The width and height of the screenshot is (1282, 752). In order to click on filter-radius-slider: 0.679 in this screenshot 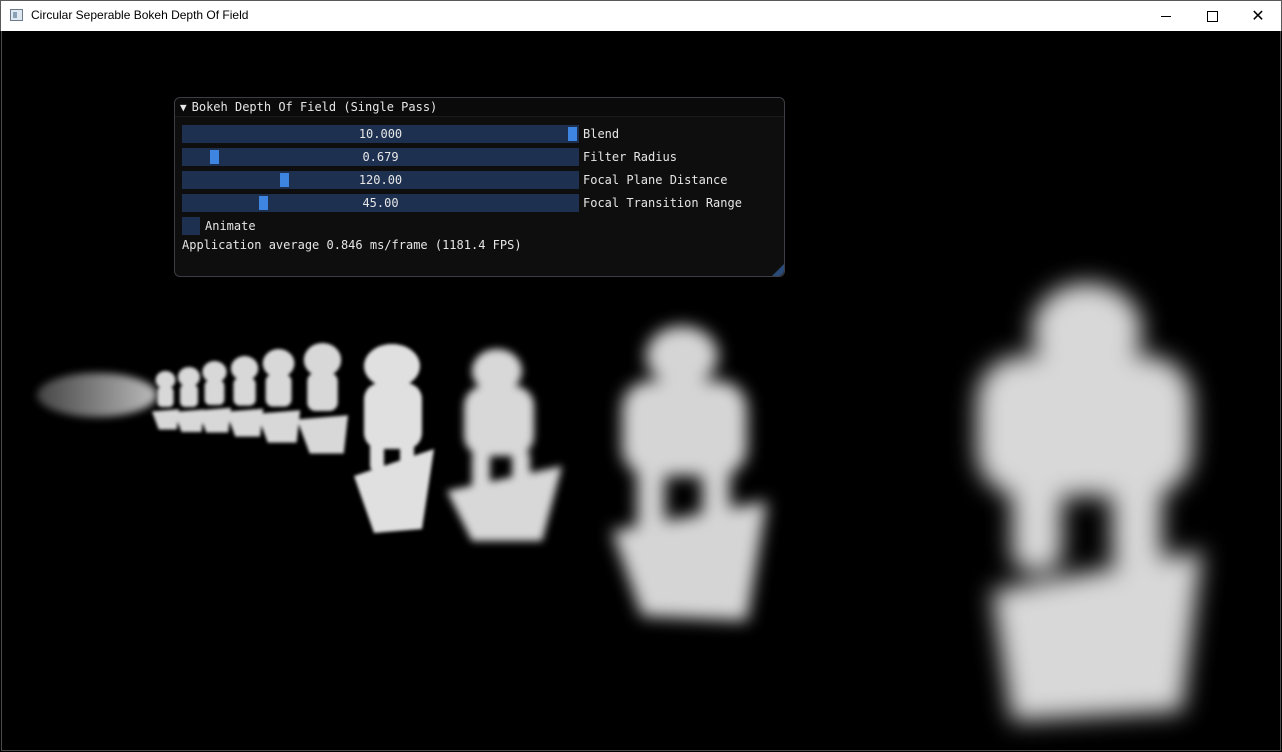, I will do `click(380, 157)`.